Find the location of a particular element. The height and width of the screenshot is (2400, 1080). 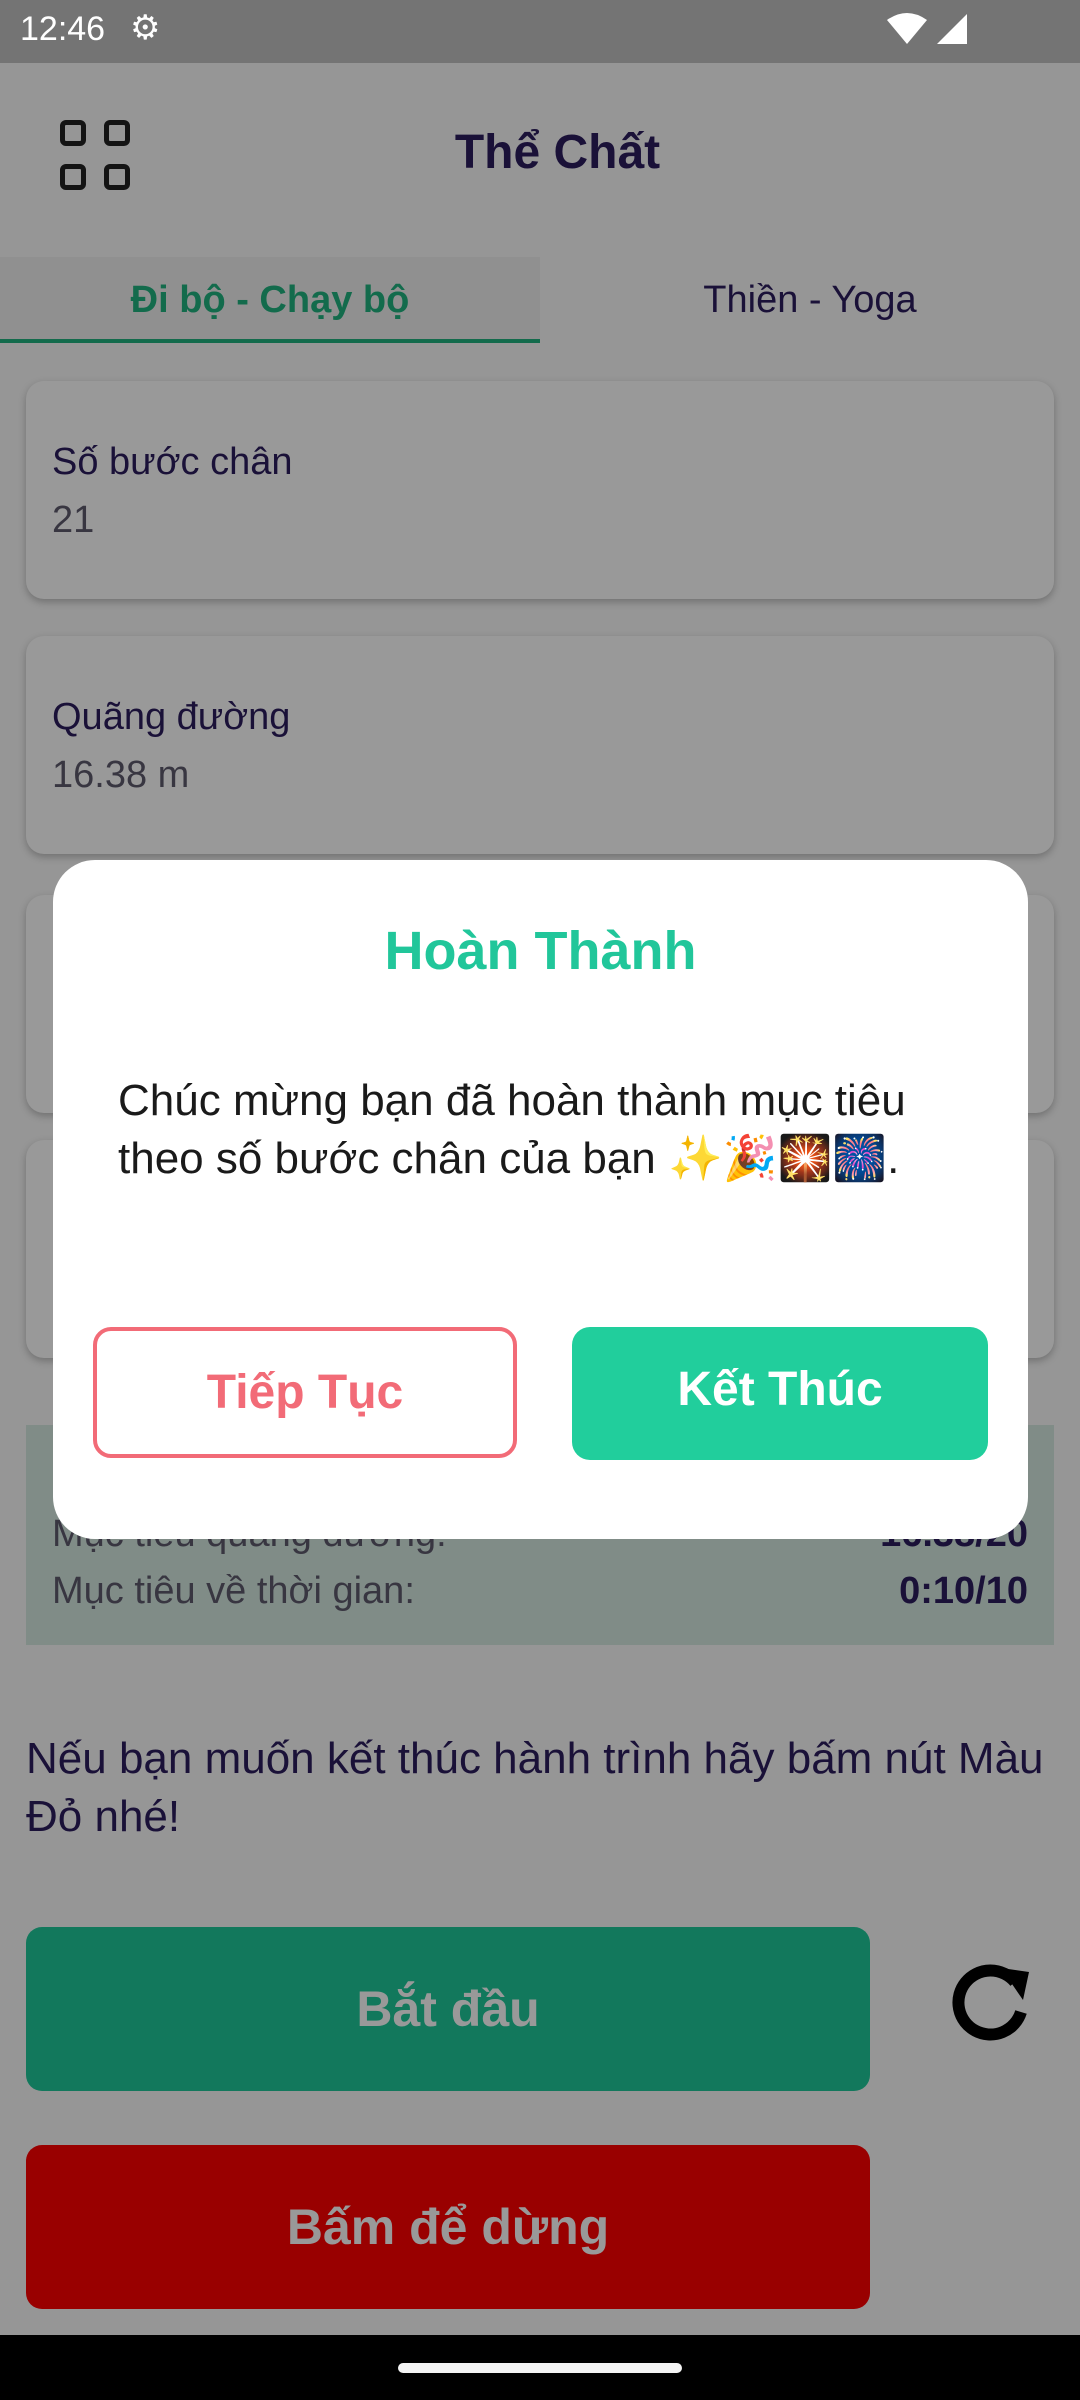

gear-icon: ⚙ is located at coordinates (145, 28).